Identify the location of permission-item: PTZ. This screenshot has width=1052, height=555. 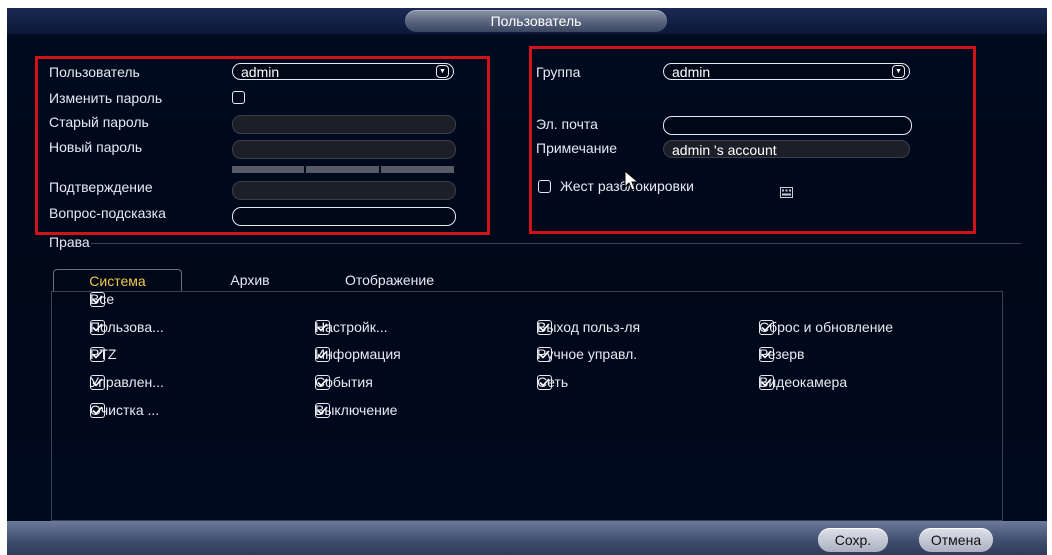
(103, 354).